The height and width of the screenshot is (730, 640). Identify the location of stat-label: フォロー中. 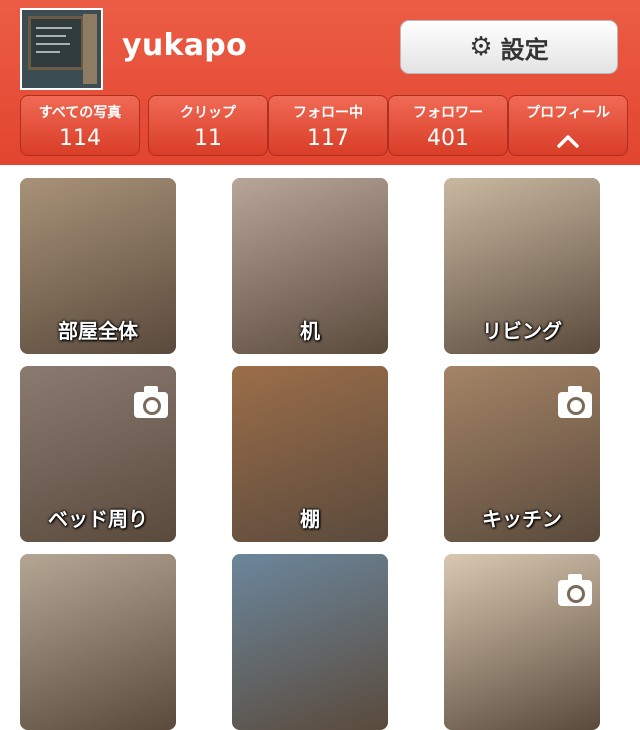
(328, 113).